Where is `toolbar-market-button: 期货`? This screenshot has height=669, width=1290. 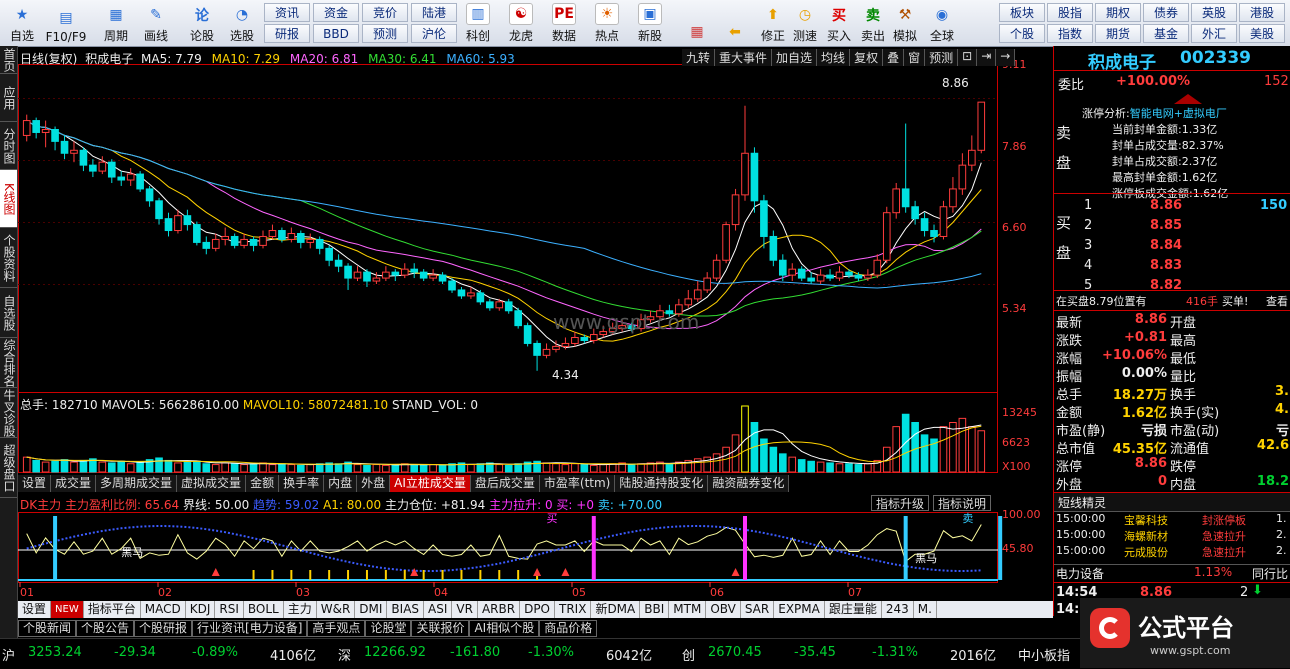 toolbar-market-button: 期货 is located at coordinates (1118, 33).